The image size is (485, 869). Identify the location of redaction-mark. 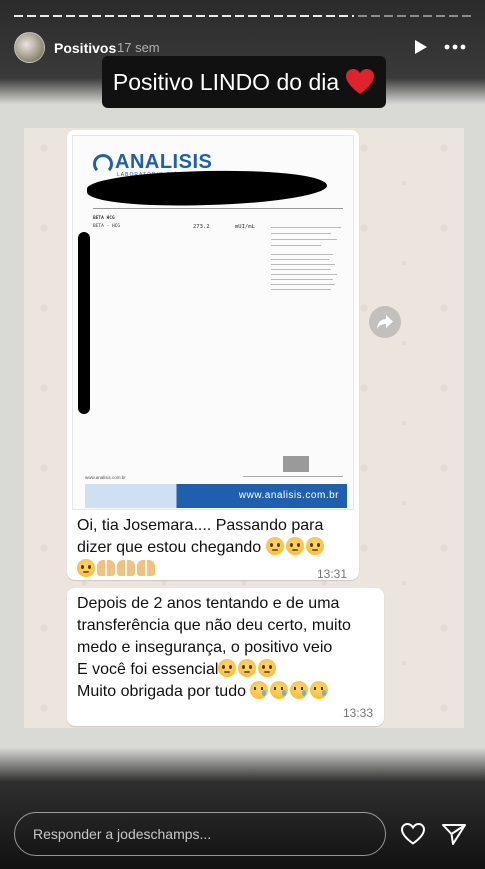
(84, 323).